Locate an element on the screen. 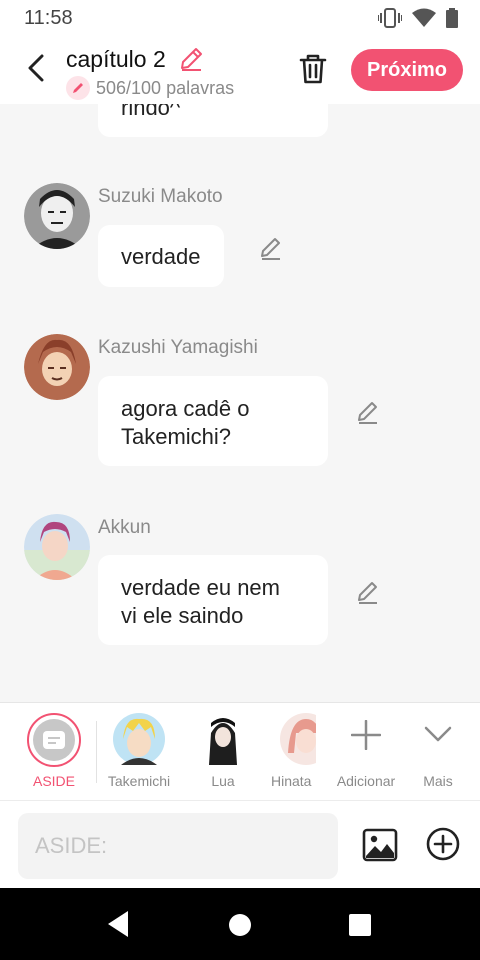 The image size is (480, 960). message-bubble: rindo^ is located at coordinates (213, 120).